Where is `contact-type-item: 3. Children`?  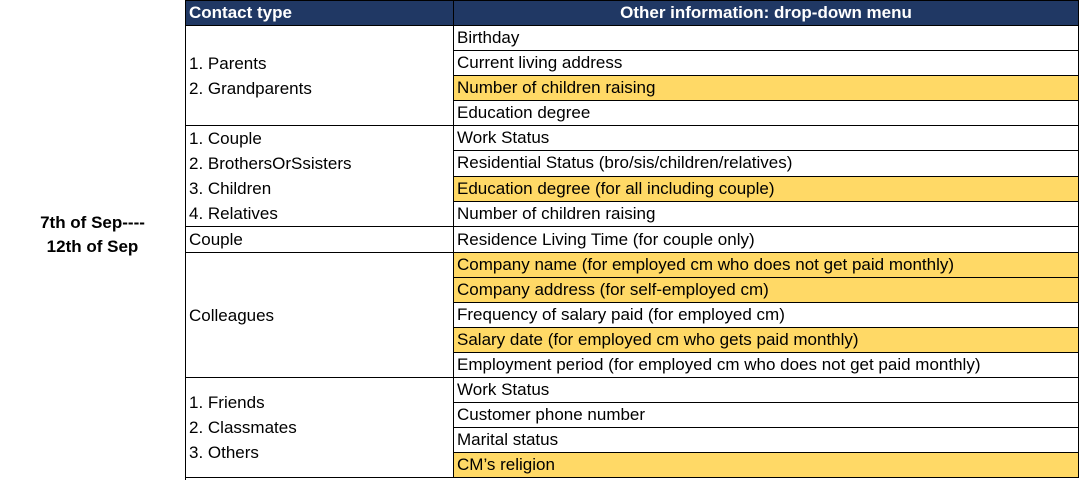 contact-type-item: 3. Children is located at coordinates (230, 188).